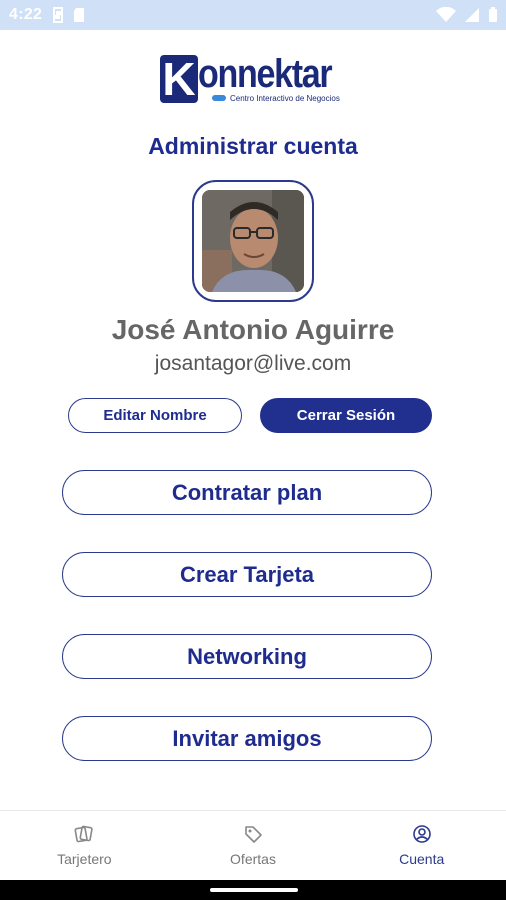  Describe the element at coordinates (253, 859) in the screenshot. I see `nav-label-ofertas: Ofertas` at that location.